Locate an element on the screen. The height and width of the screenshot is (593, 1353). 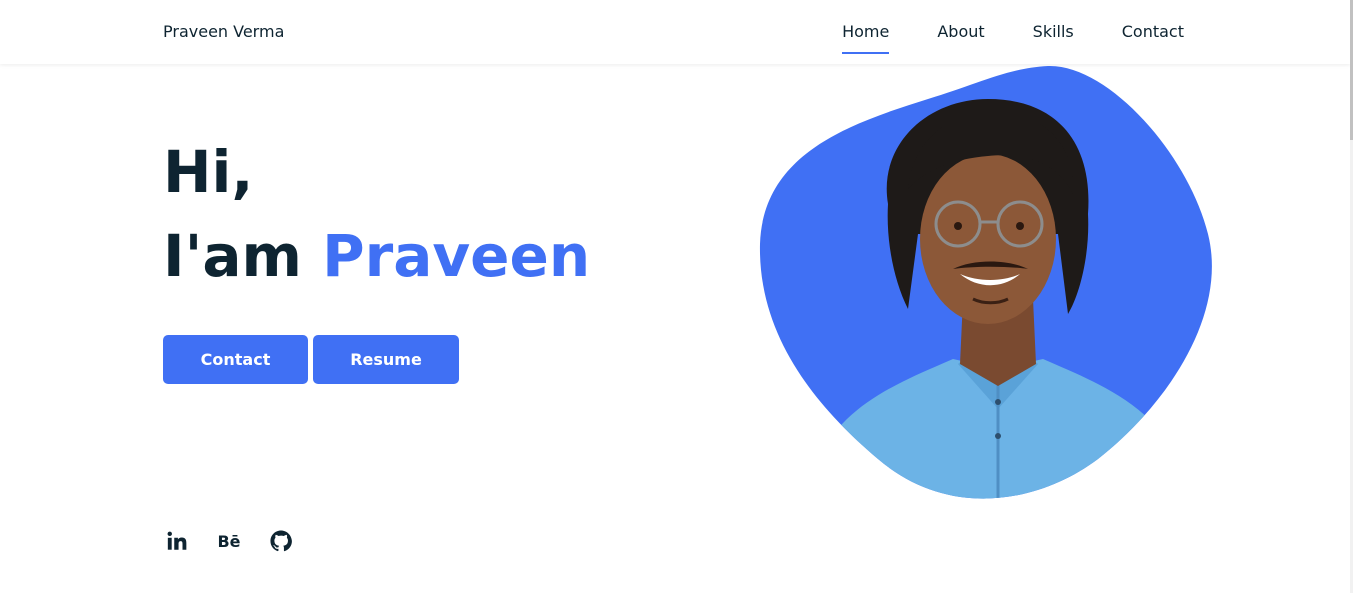
site-logo: Praveen Verma is located at coordinates (223, 31).